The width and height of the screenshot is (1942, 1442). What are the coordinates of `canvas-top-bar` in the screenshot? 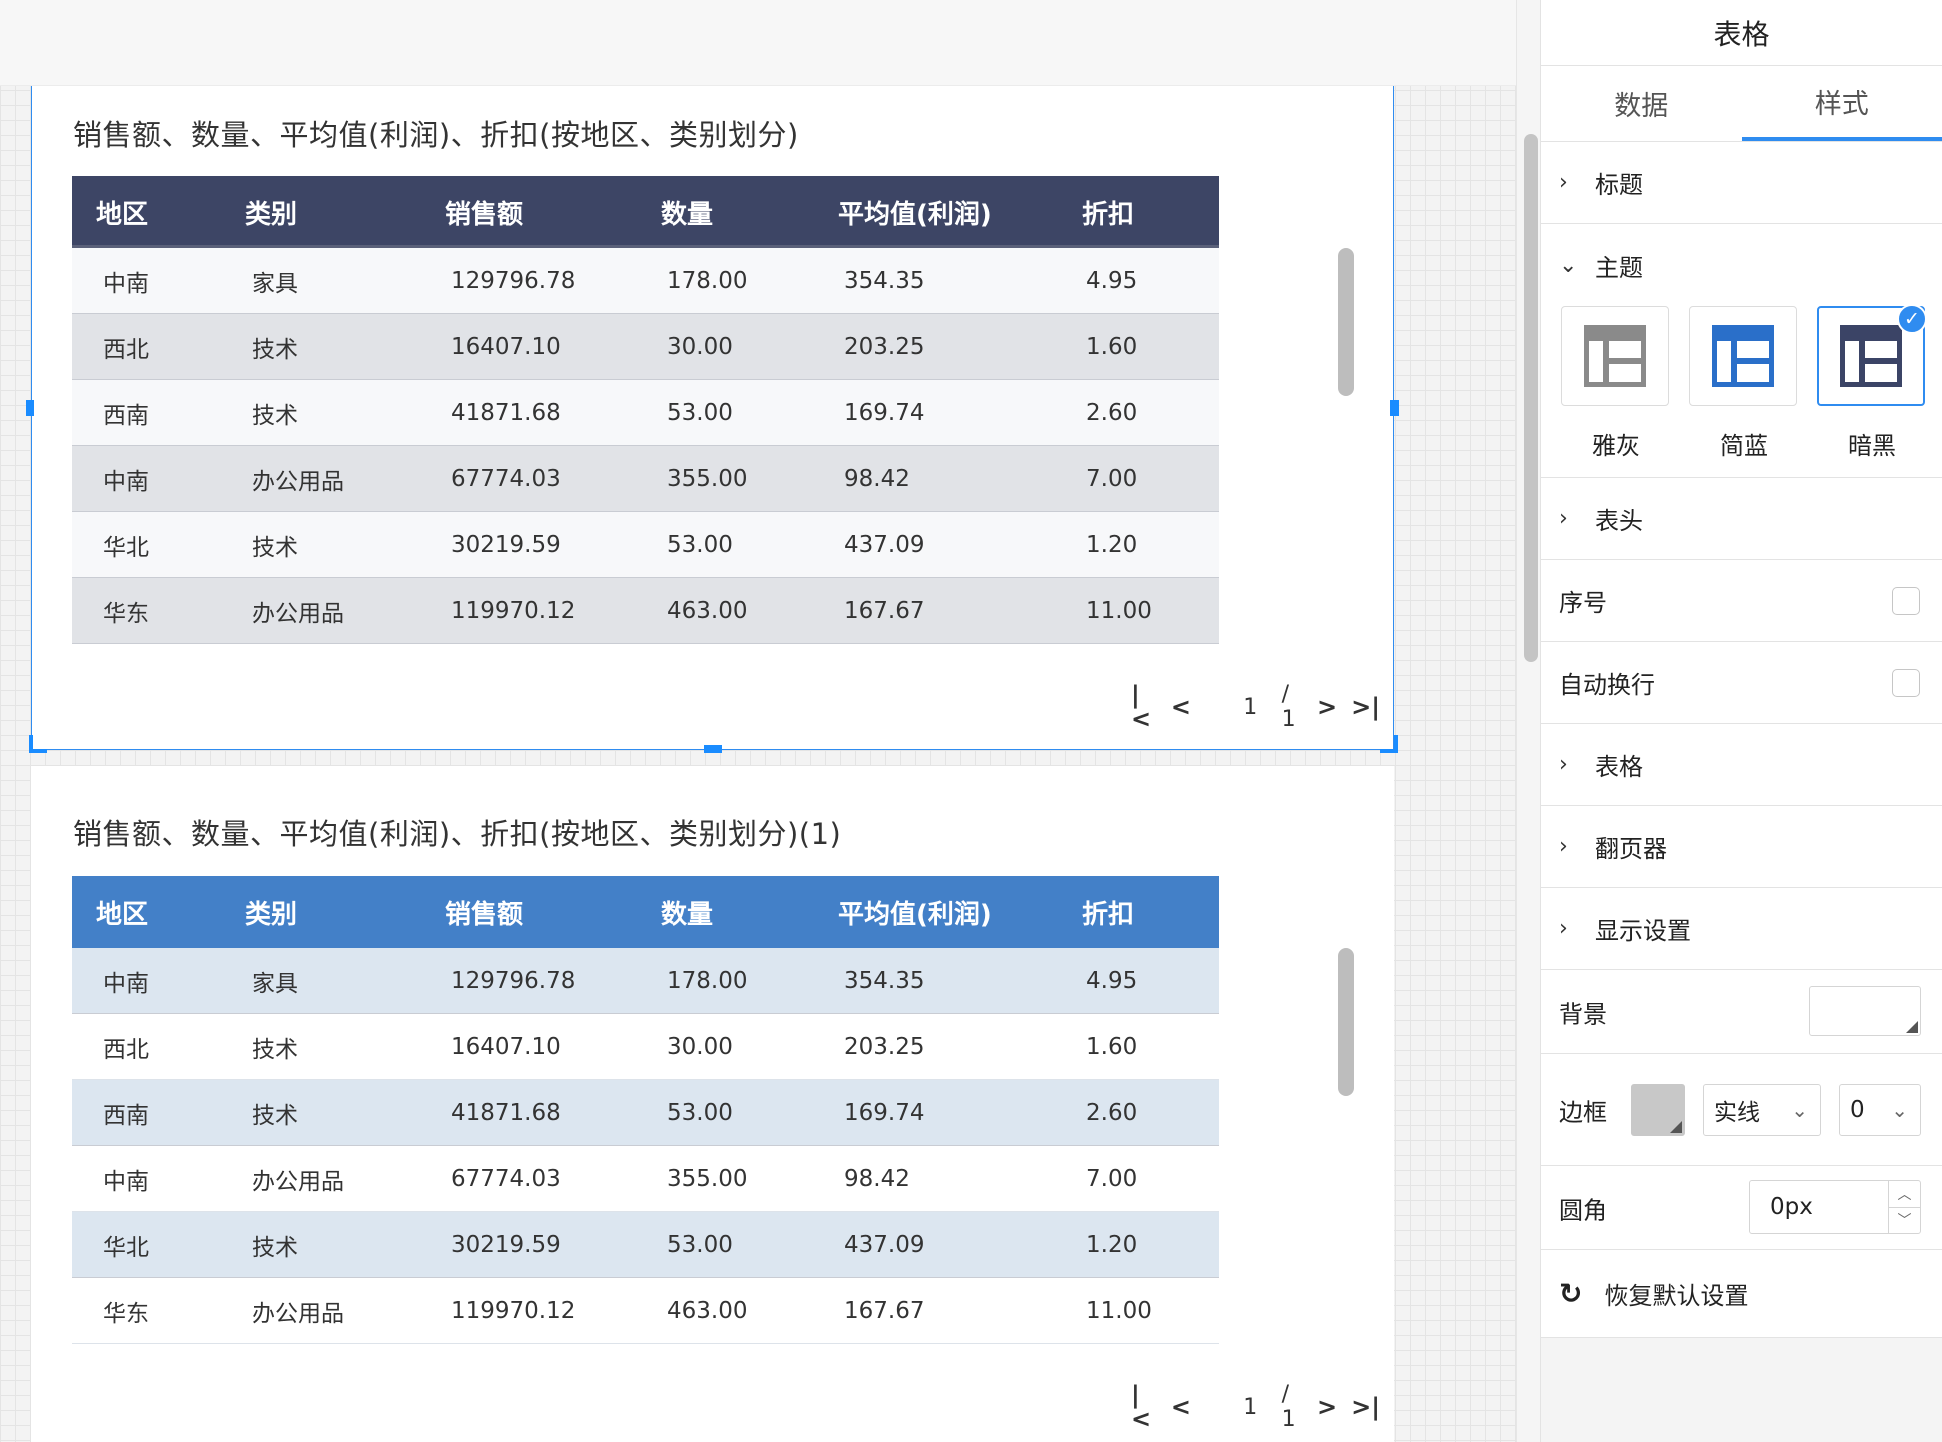 It's located at (770, 43).